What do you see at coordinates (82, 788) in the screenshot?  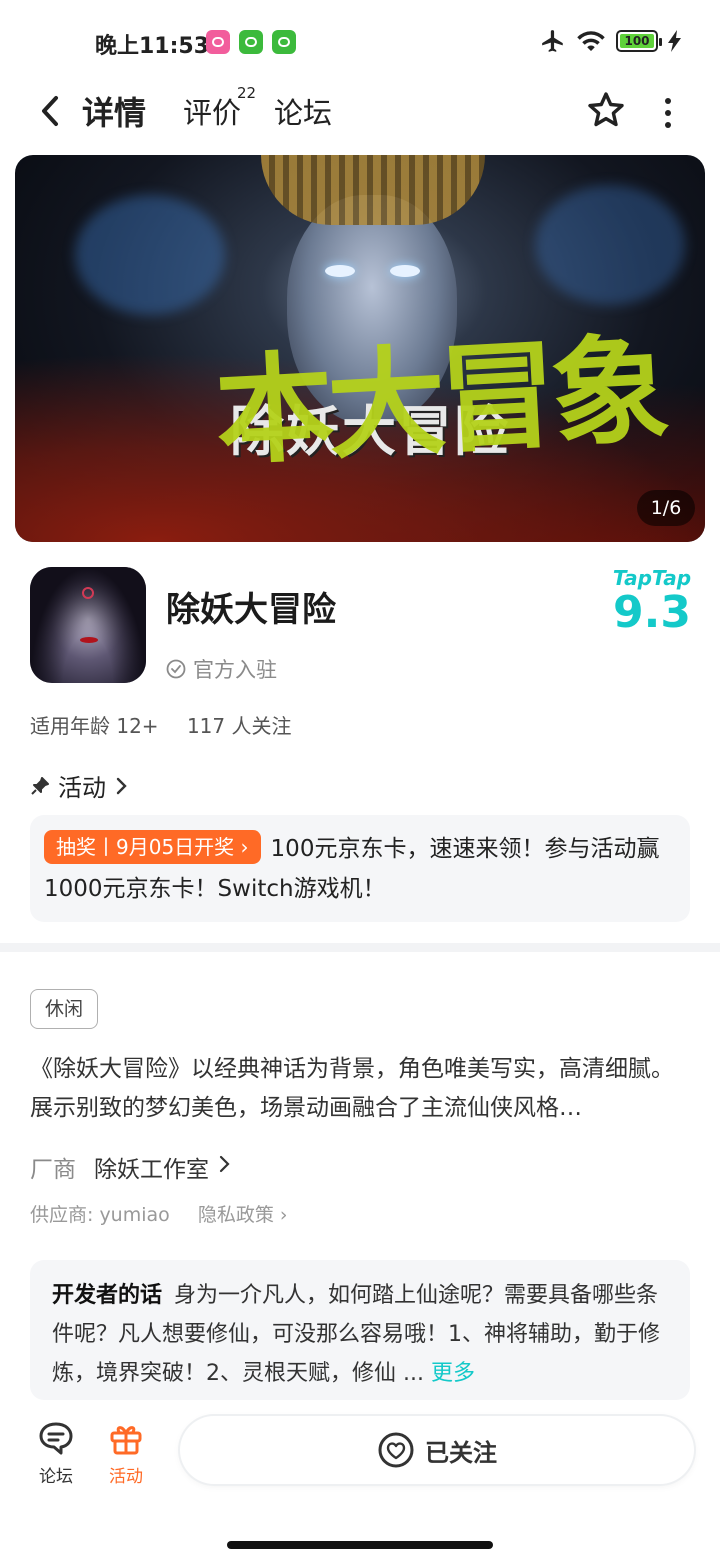 I see `activity-heading: 活动` at bounding box center [82, 788].